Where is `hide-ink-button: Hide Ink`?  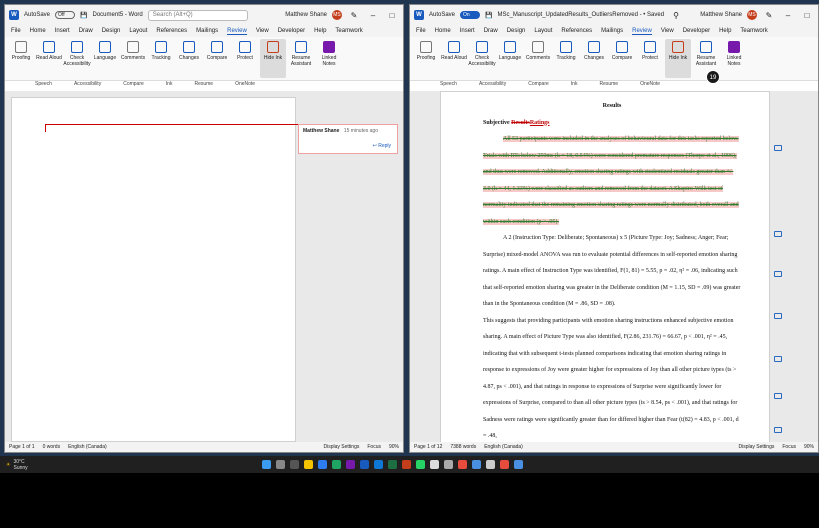
hide-ink-button: Hide Ink is located at coordinates (273, 58).